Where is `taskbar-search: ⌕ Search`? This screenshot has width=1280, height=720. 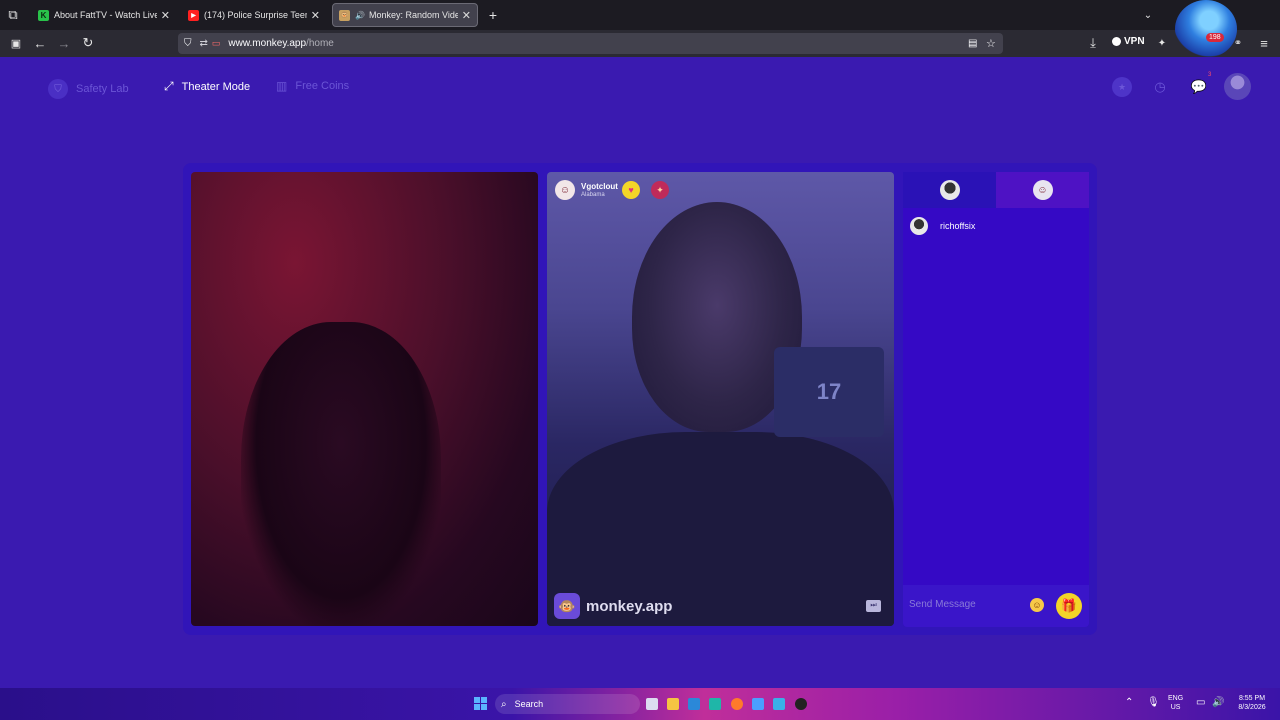 taskbar-search: ⌕ Search is located at coordinates (567, 704).